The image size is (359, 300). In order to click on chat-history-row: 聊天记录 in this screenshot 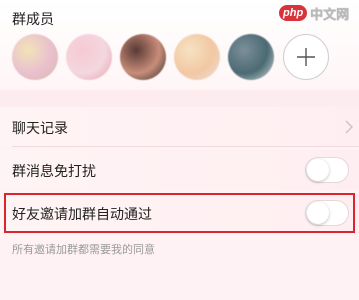, I will do `click(179, 127)`.